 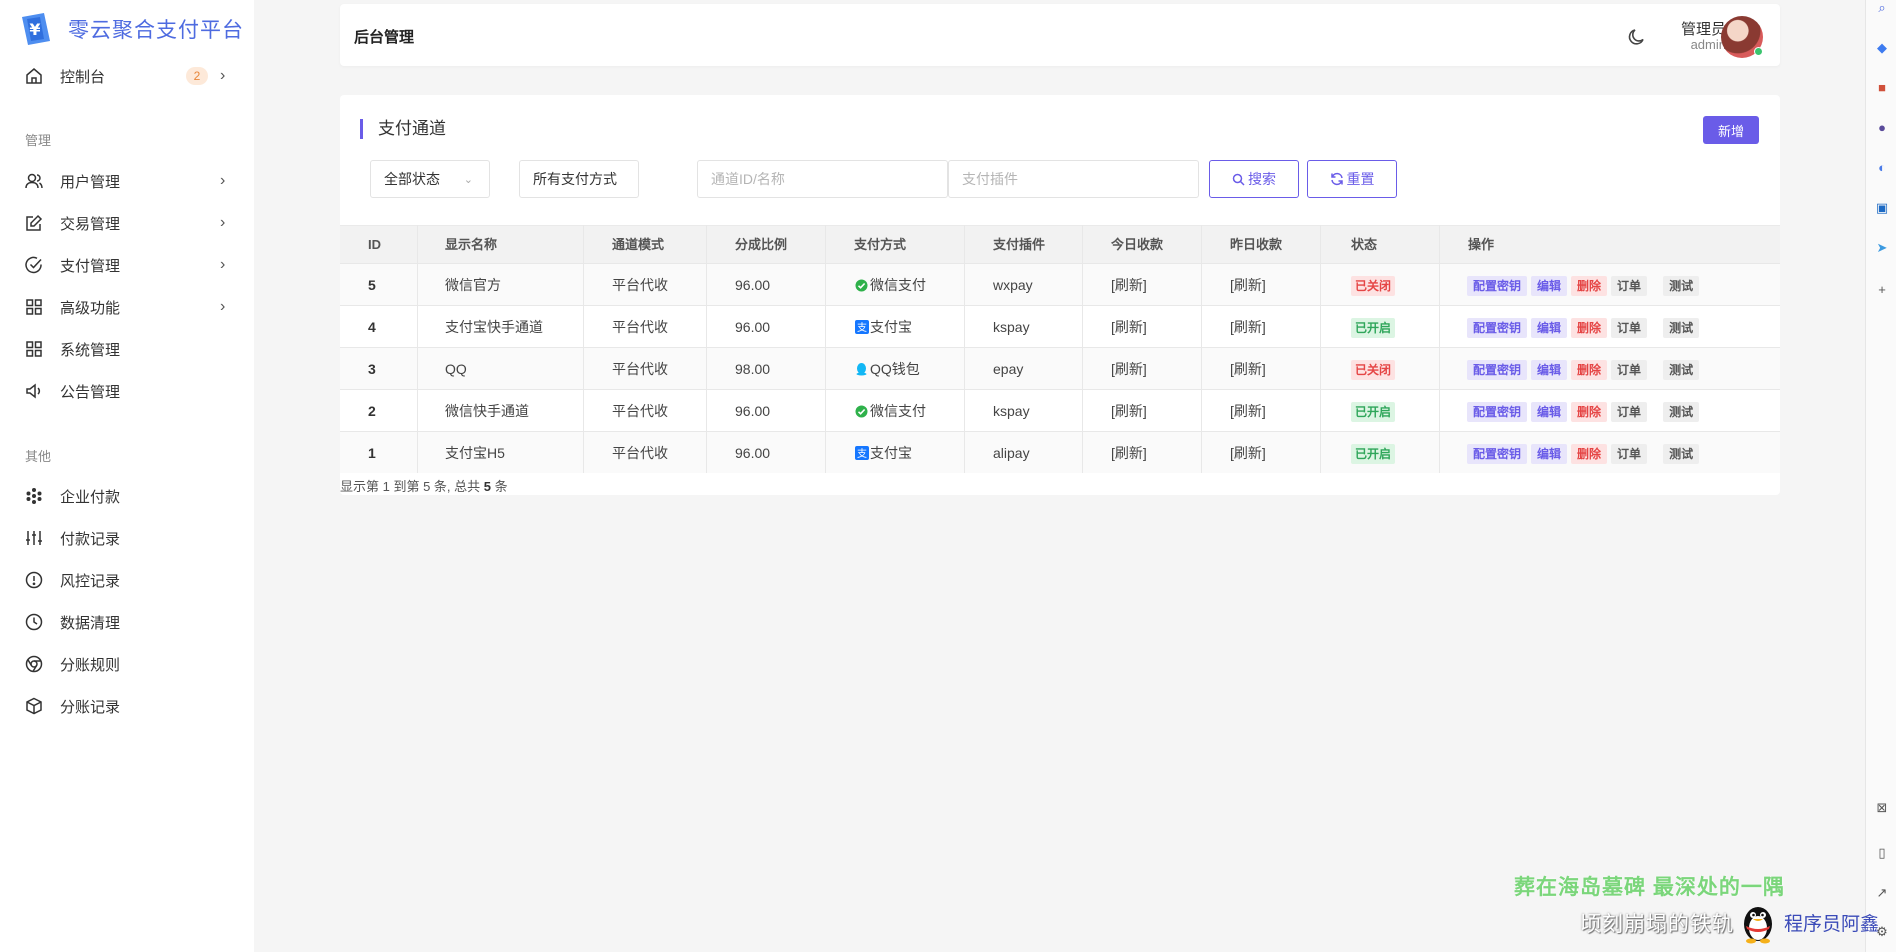 I want to click on cell-id: 2, so click(x=372, y=411).